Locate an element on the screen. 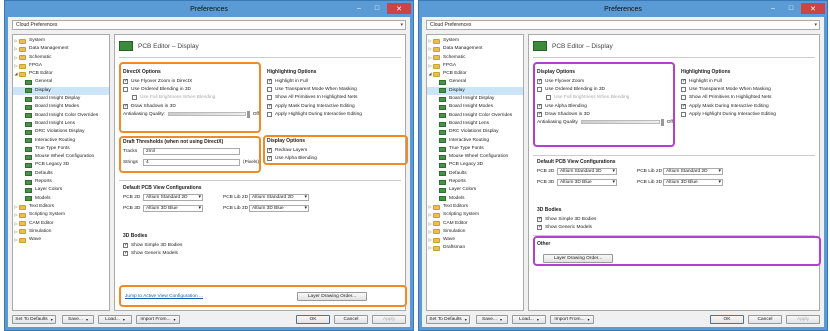 This screenshot has height=331, width=830. tree-item: ▷ Data Management is located at coordinates (61, 49).